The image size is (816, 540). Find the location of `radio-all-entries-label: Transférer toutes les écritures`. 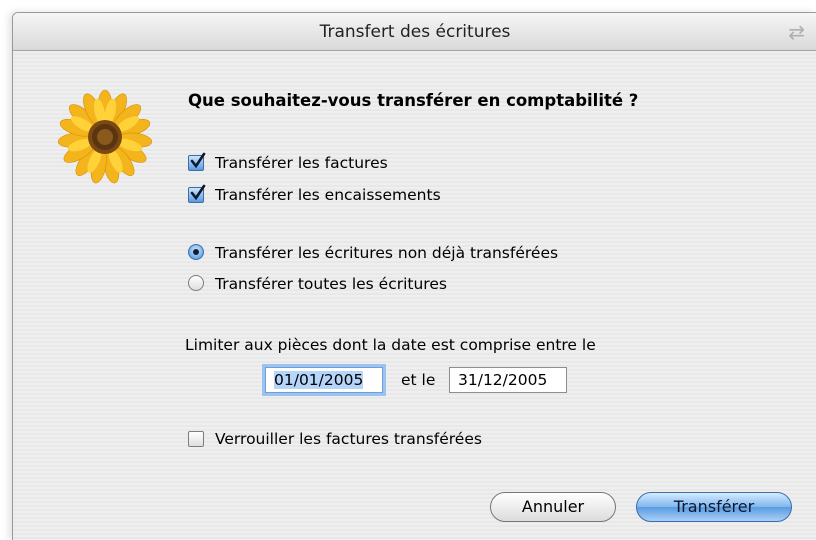

radio-all-entries-label: Transférer toutes les écritures is located at coordinates (331, 284).